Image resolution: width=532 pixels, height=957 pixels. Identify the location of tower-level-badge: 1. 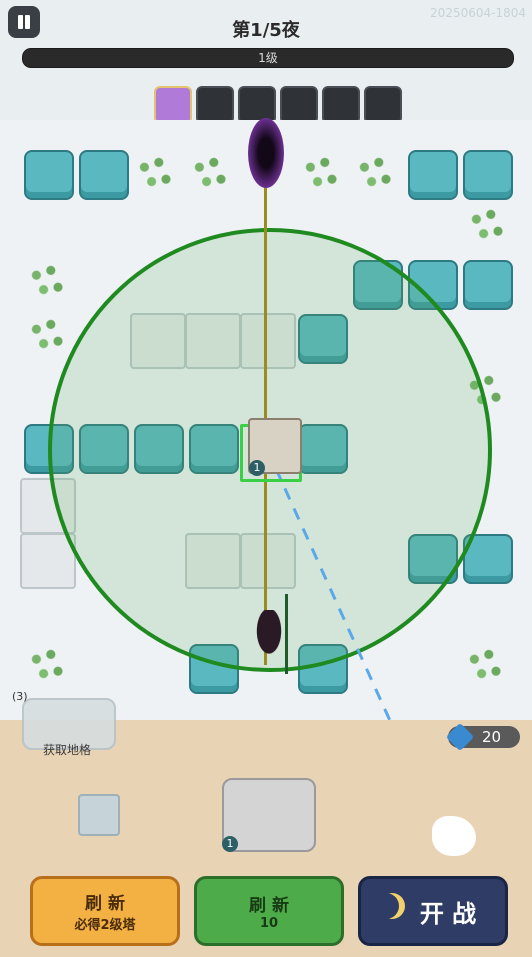
(257, 468).